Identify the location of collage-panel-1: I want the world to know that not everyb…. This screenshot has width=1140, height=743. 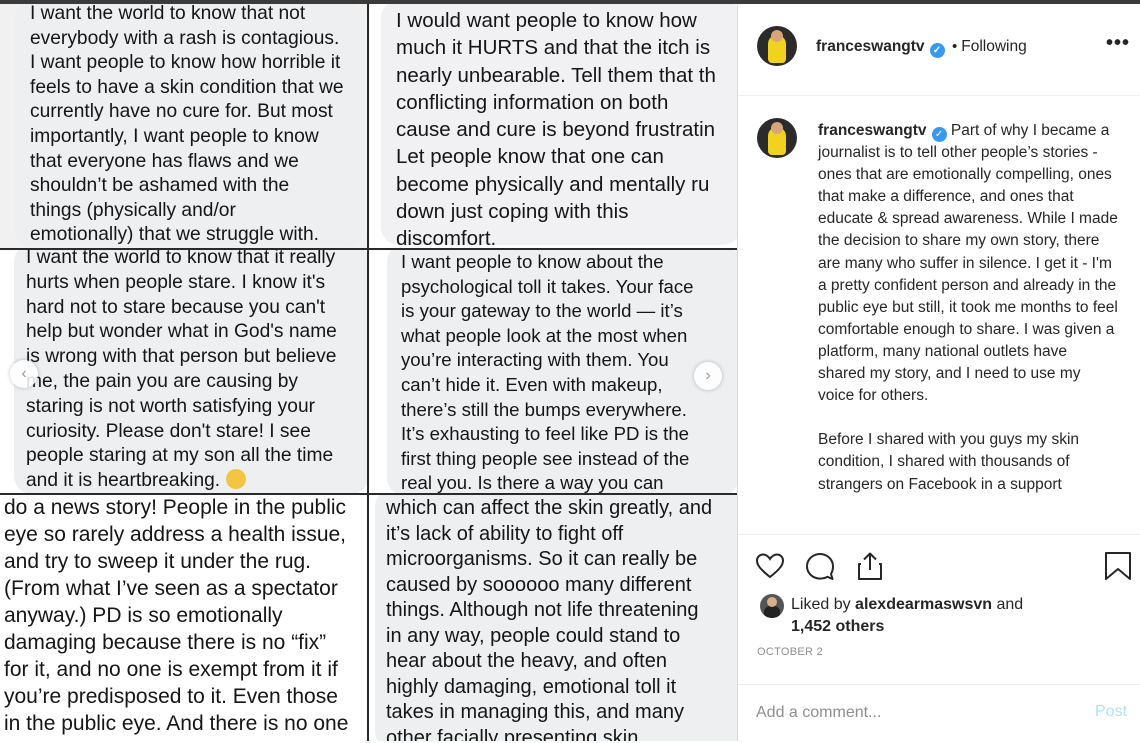
(184, 126).